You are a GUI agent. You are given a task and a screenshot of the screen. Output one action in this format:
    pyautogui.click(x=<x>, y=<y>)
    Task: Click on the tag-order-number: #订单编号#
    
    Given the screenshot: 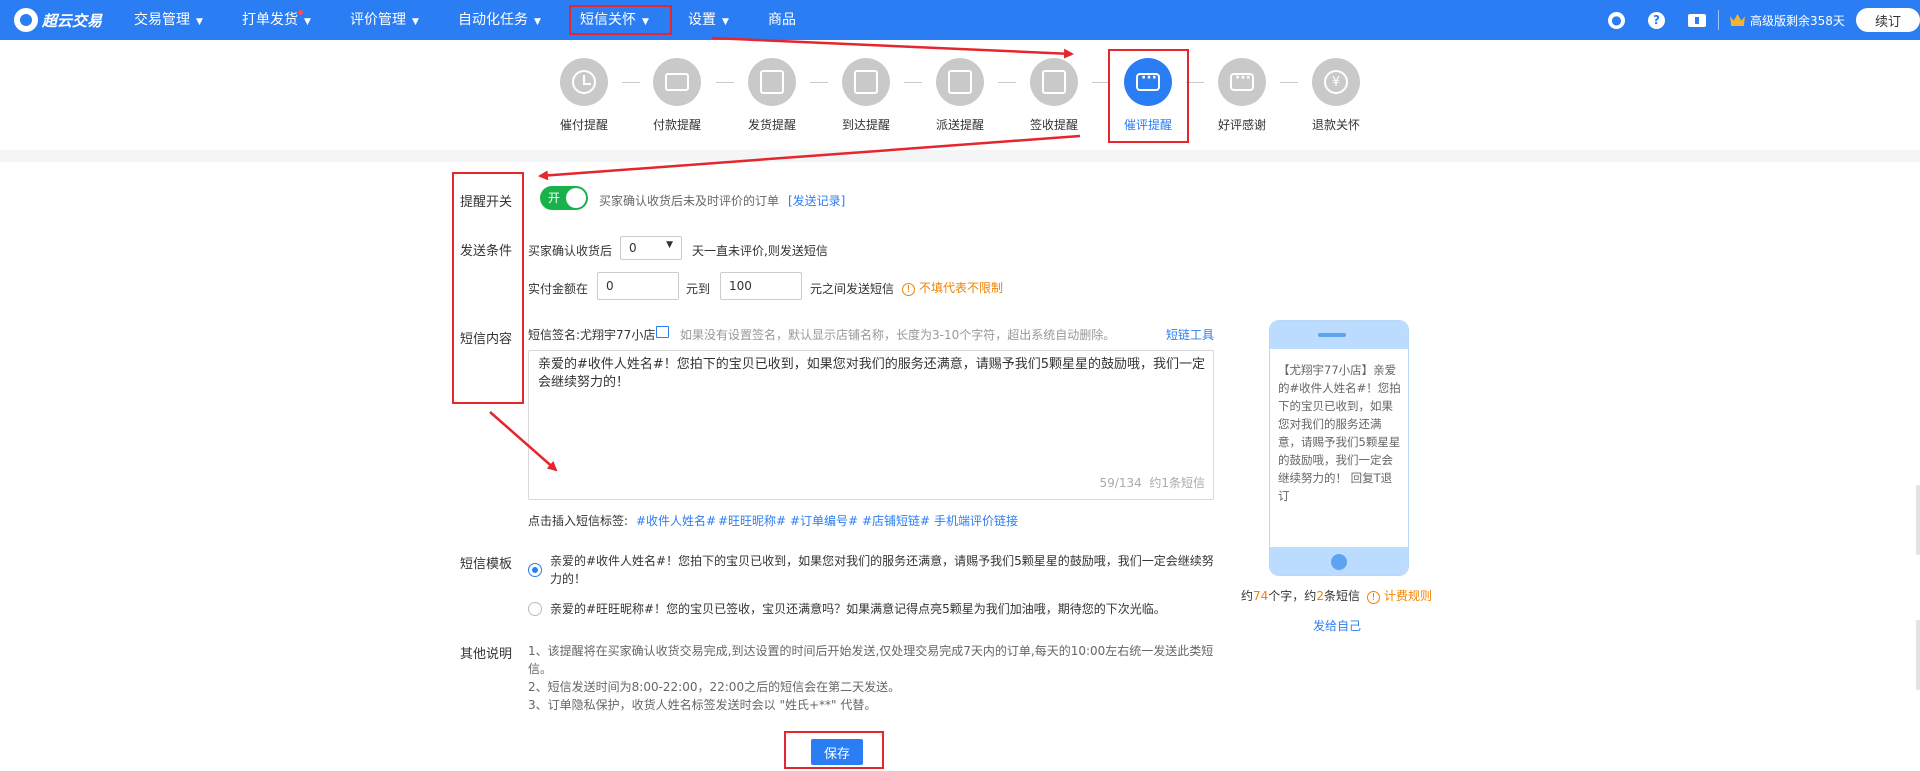 What is the action you would take?
    pyautogui.click(x=824, y=520)
    